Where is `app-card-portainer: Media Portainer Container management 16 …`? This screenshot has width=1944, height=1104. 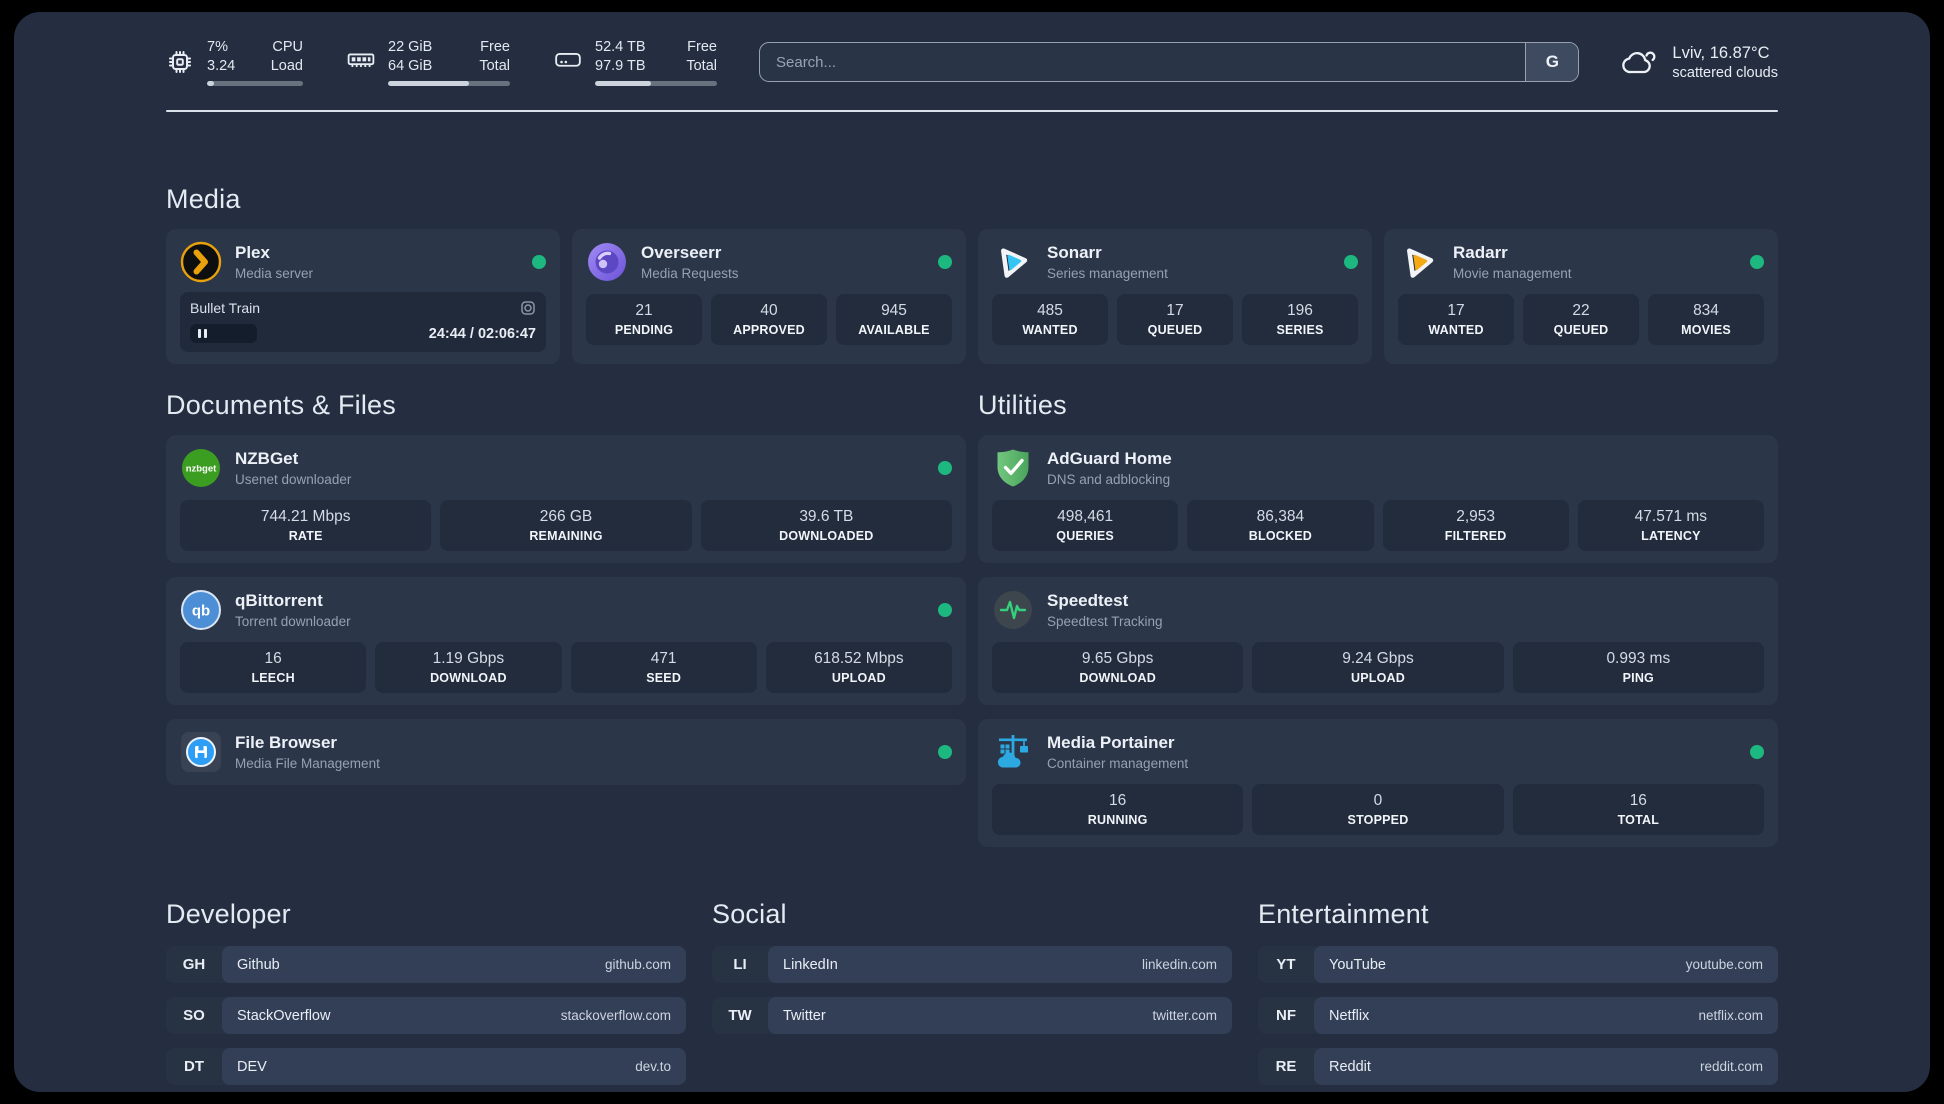 app-card-portainer: Media Portainer Container management 16 … is located at coordinates (1378, 783).